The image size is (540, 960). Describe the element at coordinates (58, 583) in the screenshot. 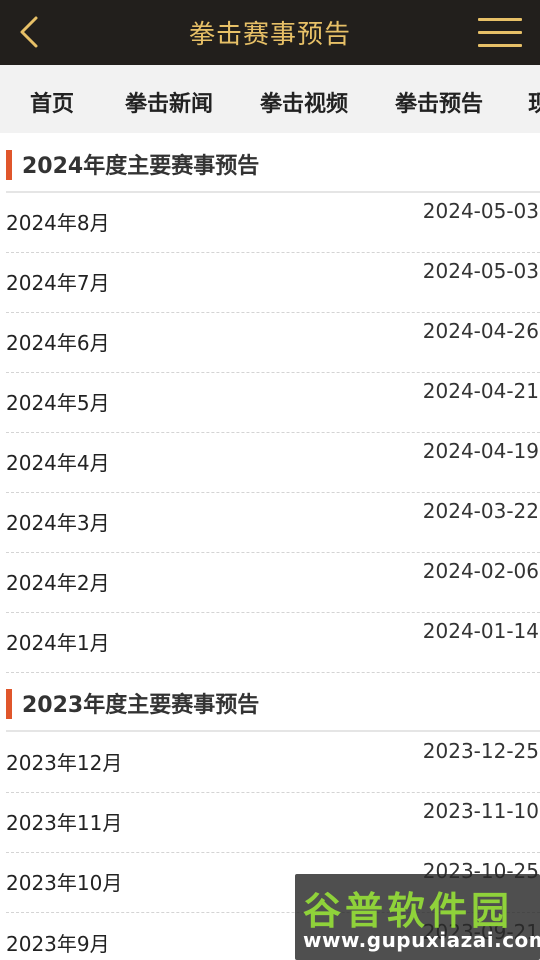

I see `item-label: 2024年2月` at that location.